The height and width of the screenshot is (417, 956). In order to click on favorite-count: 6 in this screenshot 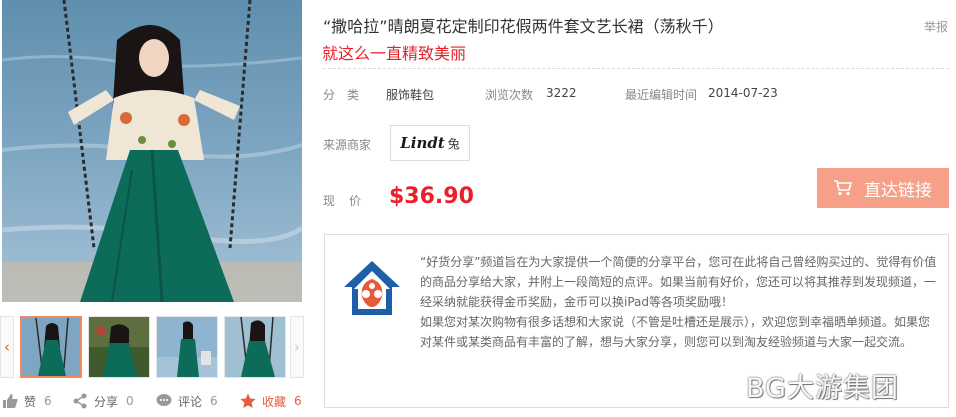, I will do `click(298, 401)`.